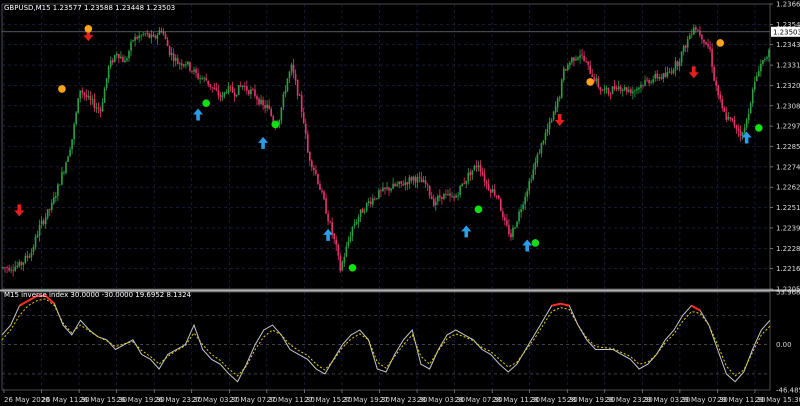 This screenshot has width=800, height=406. I want to click on y-tick-label: 1.23085, so click(788, 106).